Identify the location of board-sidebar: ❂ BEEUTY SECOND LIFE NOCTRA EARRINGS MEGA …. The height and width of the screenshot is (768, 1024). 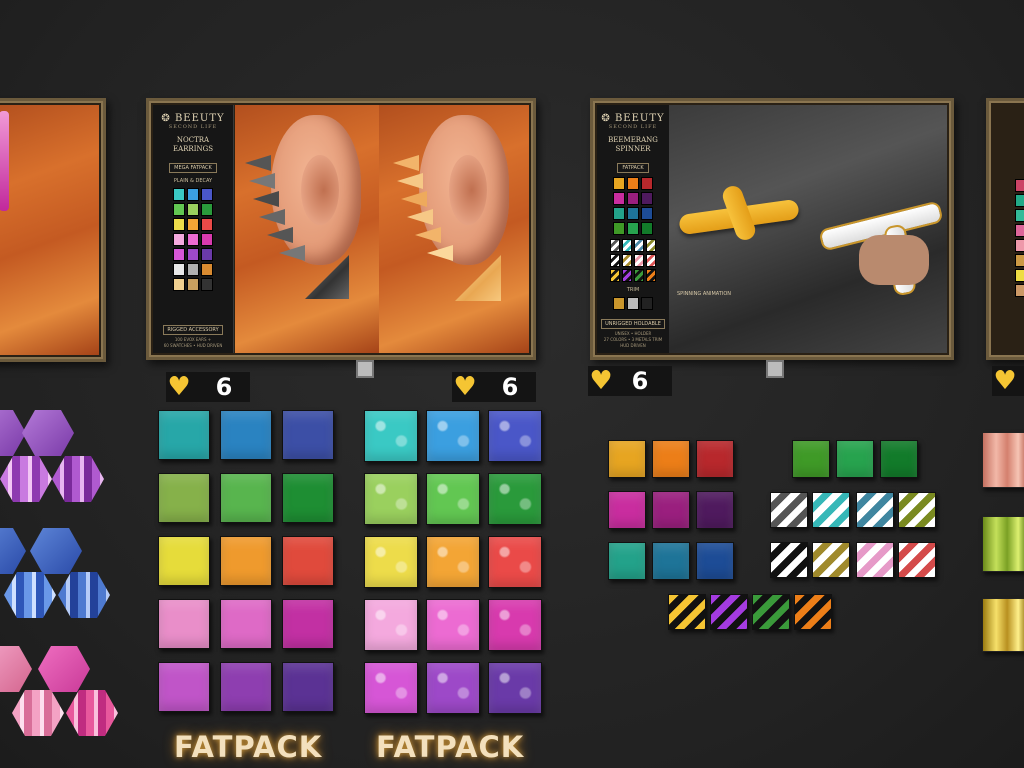
(193, 229).